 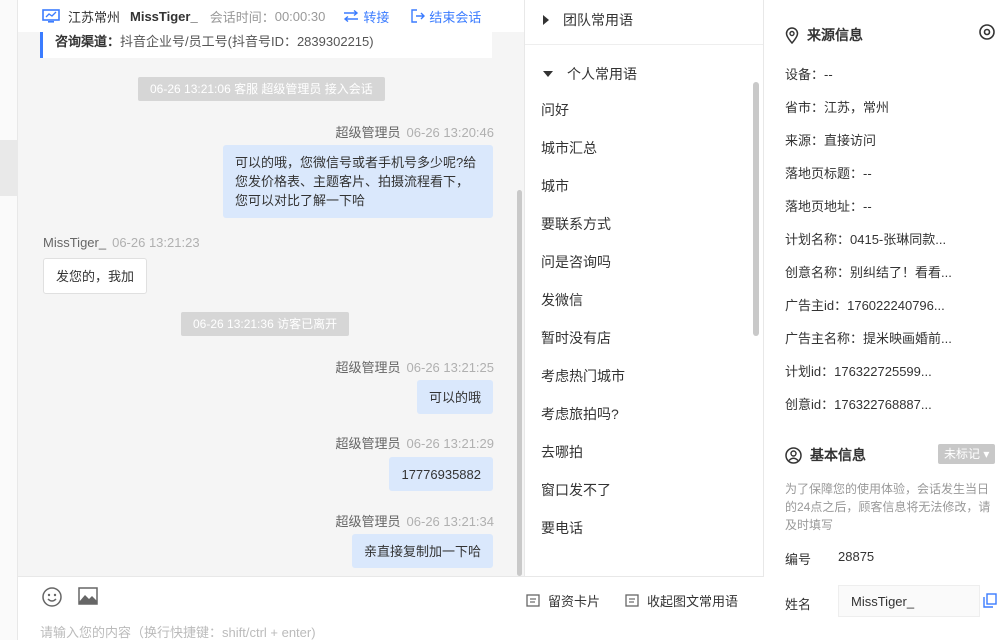 What do you see at coordinates (261, 89) in the screenshot?
I see `system-message: 06-26 13:21:06 客服 超级管理员 接入会话` at bounding box center [261, 89].